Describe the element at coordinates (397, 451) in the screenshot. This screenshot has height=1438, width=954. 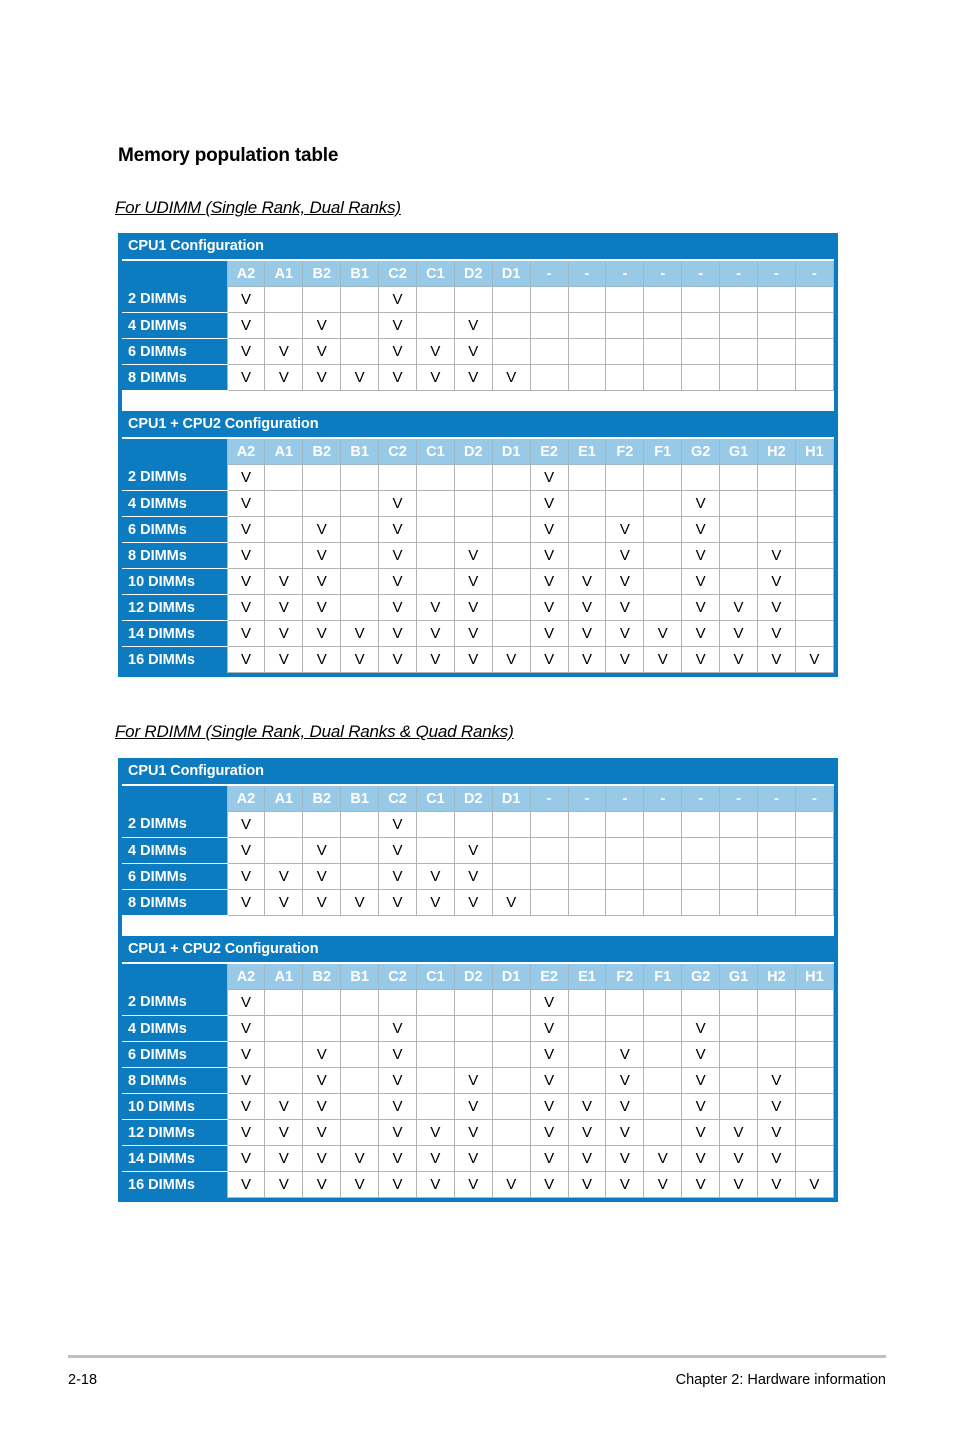
I see `column-header-c2: C2` at that location.